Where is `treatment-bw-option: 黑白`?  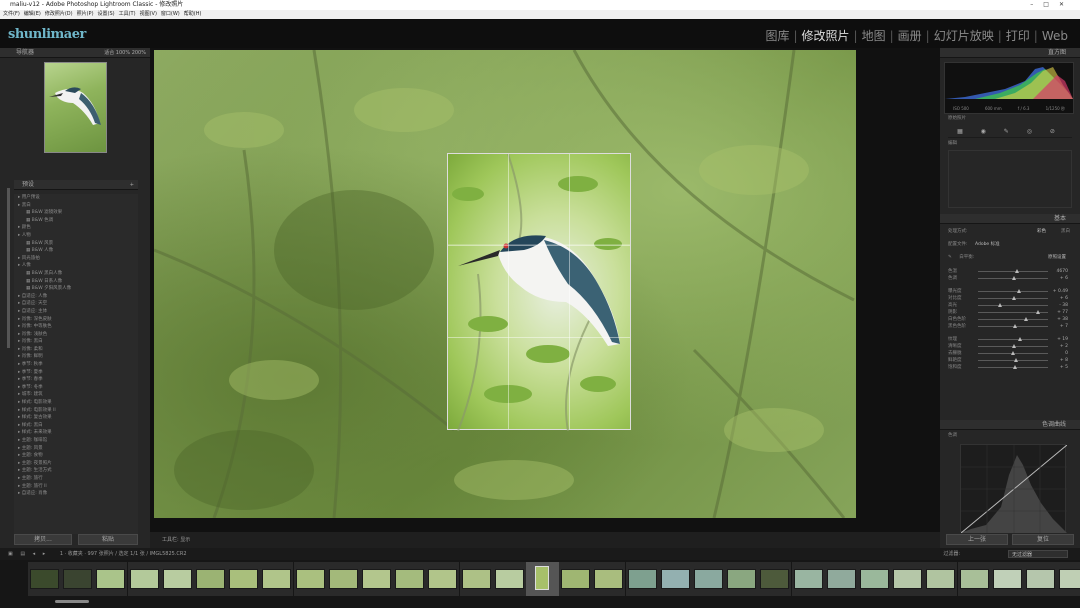
treatment-bw-option: 黑白 is located at coordinates (1065, 231).